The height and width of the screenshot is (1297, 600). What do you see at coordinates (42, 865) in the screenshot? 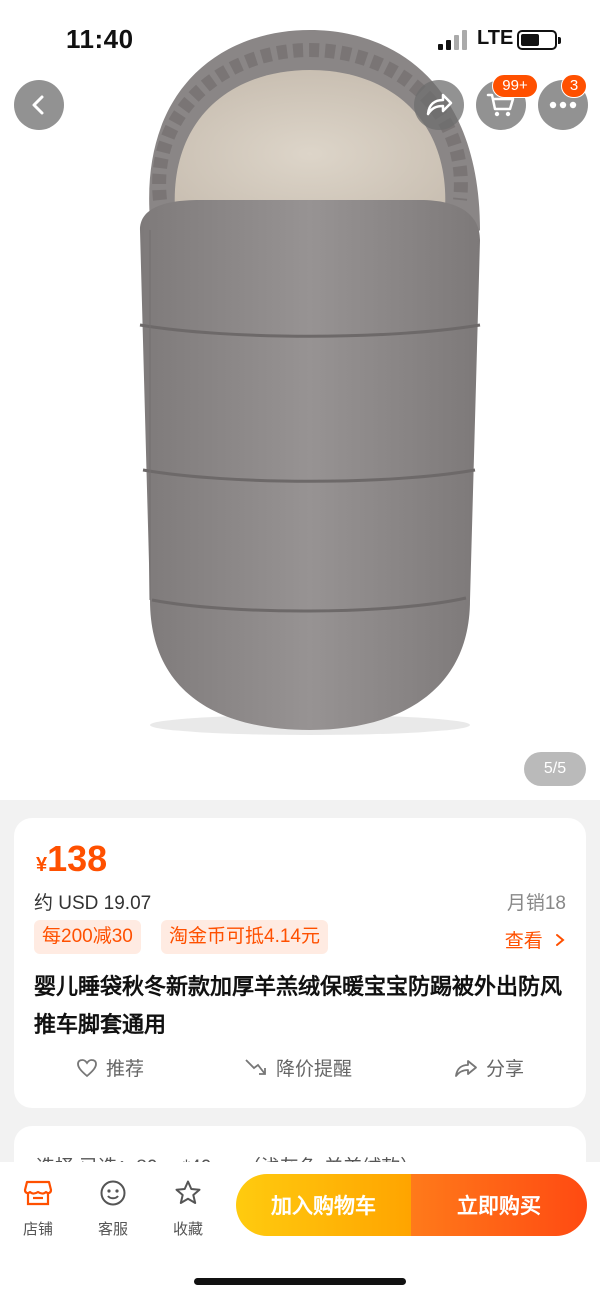
I see `currency-symbol: ¥` at bounding box center [42, 865].